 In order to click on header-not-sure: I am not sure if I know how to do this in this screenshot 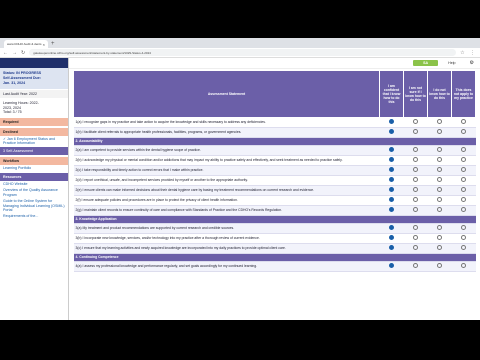, I will do `click(415, 94)`.